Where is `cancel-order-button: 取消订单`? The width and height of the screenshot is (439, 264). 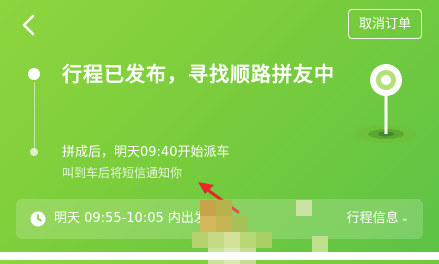
cancel-order-button: 取消订单 is located at coordinates (385, 24).